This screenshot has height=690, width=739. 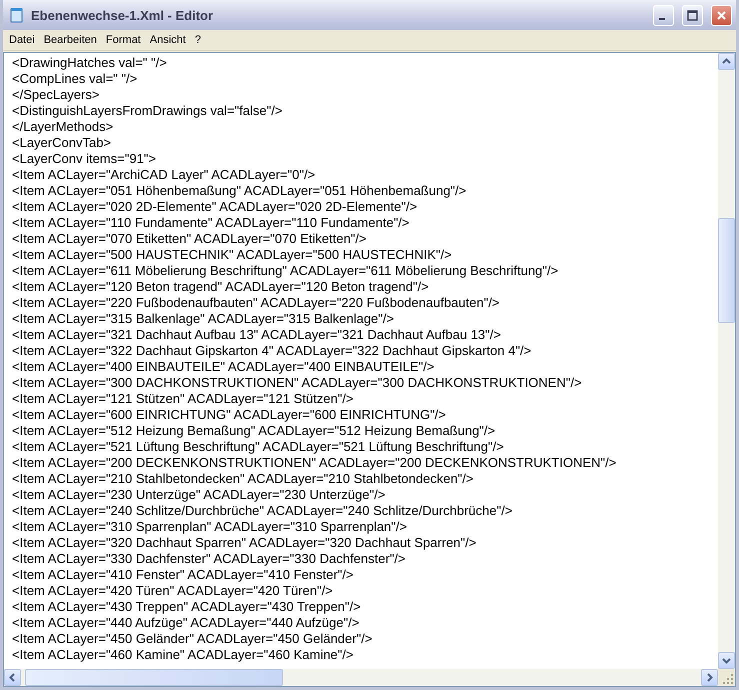 I want to click on text-line: <Item ACLayer="500 HAUSTECHNIK" ACADLayer="500 HAUSTECHNIK"/>, so click(x=232, y=255).